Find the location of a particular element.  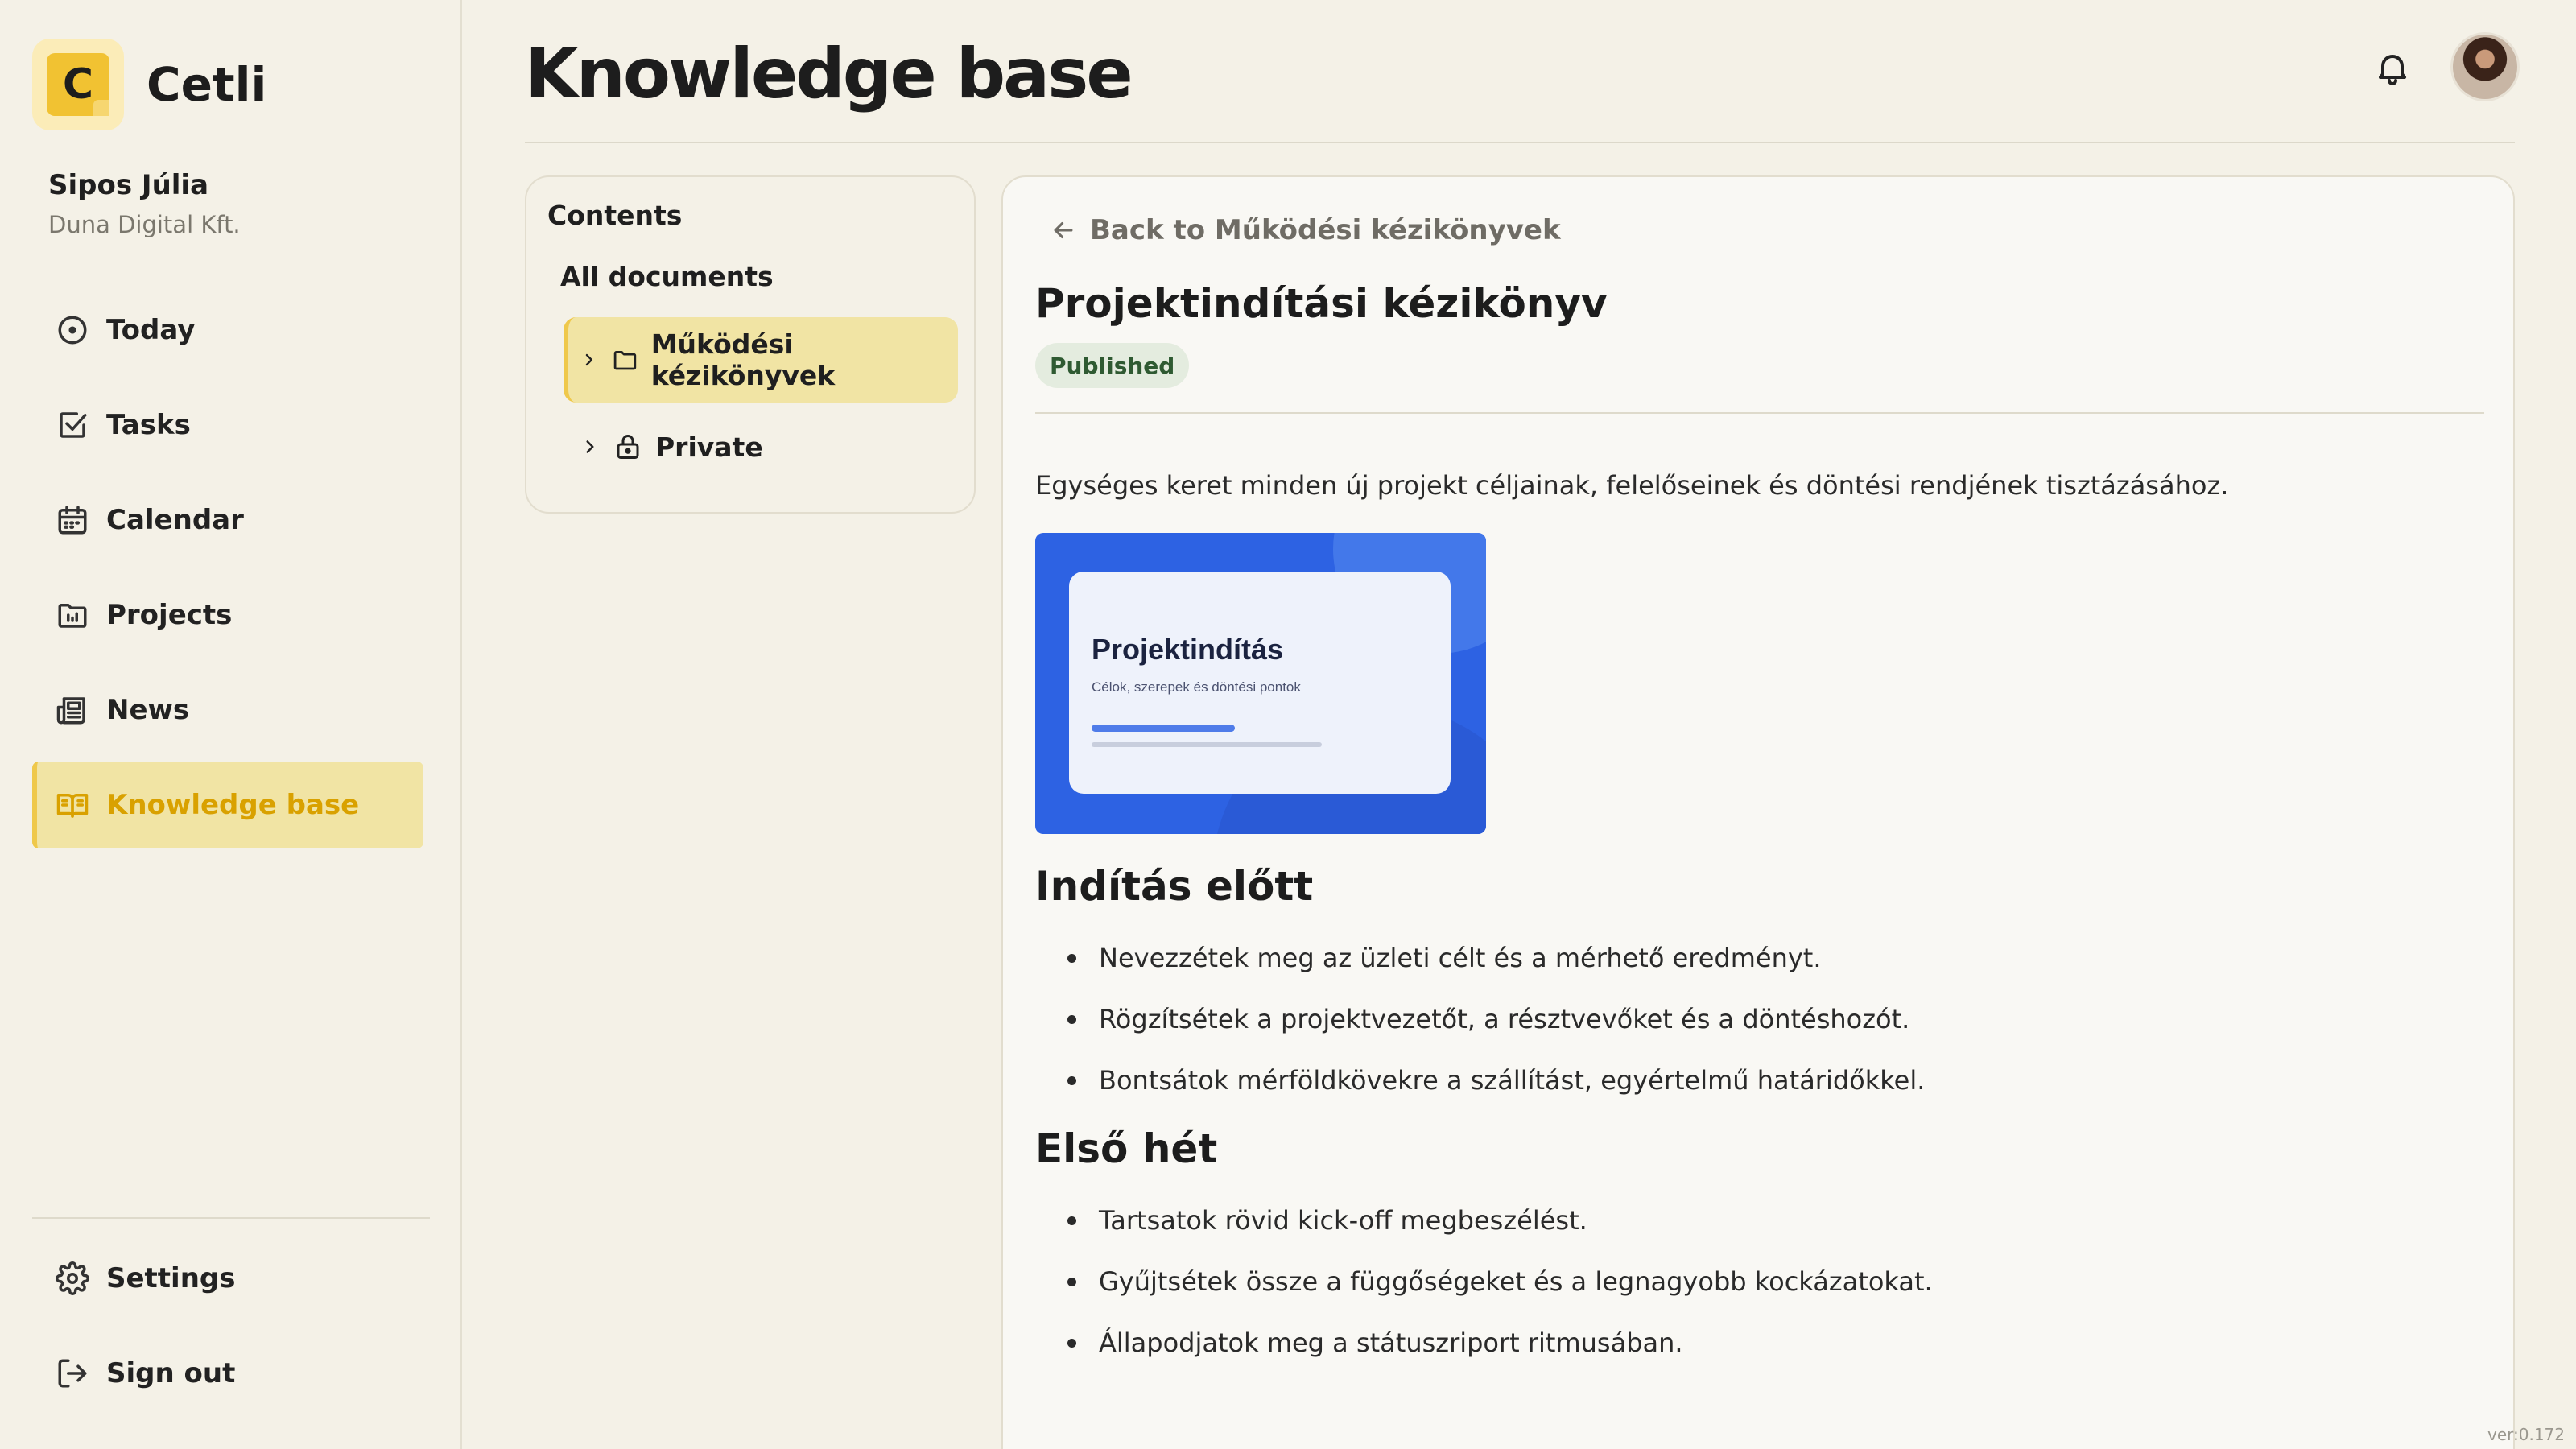

nav-item-news: News is located at coordinates (227, 710).